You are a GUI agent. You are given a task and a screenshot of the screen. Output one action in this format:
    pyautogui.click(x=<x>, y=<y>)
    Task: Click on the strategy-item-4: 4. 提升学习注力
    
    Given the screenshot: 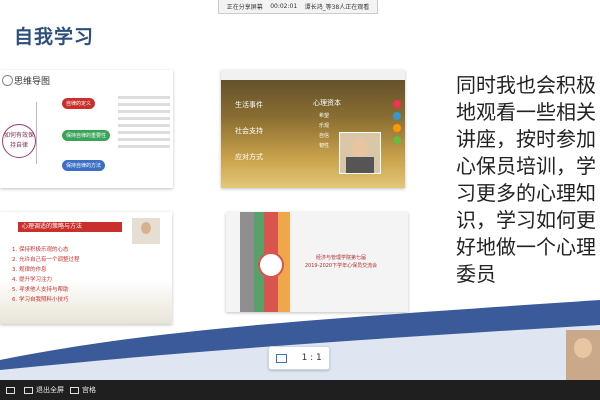 What is the action you would take?
    pyautogui.click(x=32, y=280)
    